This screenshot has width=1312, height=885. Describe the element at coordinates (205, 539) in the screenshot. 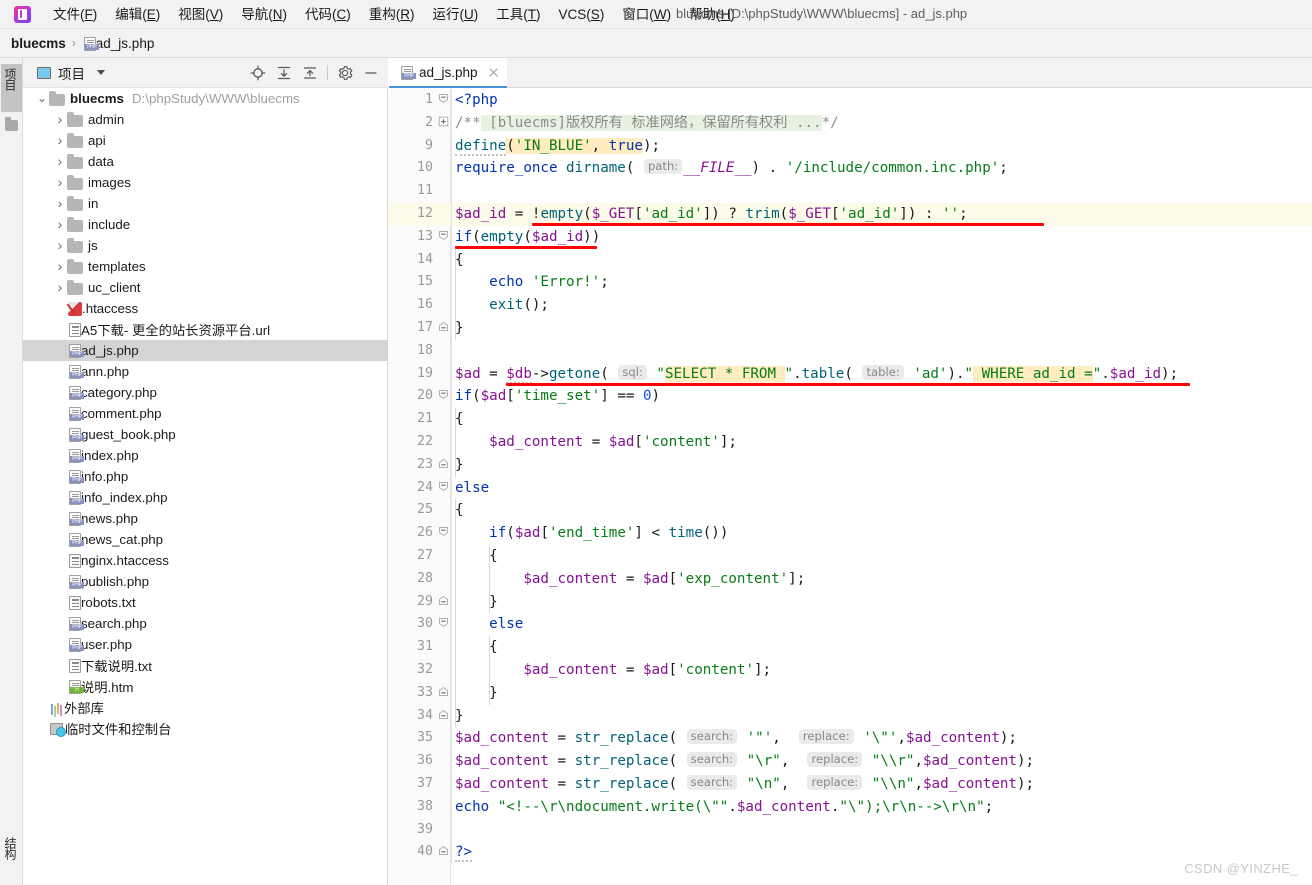

I see `tree-item-news_cat.php: · news_cat.php` at that location.